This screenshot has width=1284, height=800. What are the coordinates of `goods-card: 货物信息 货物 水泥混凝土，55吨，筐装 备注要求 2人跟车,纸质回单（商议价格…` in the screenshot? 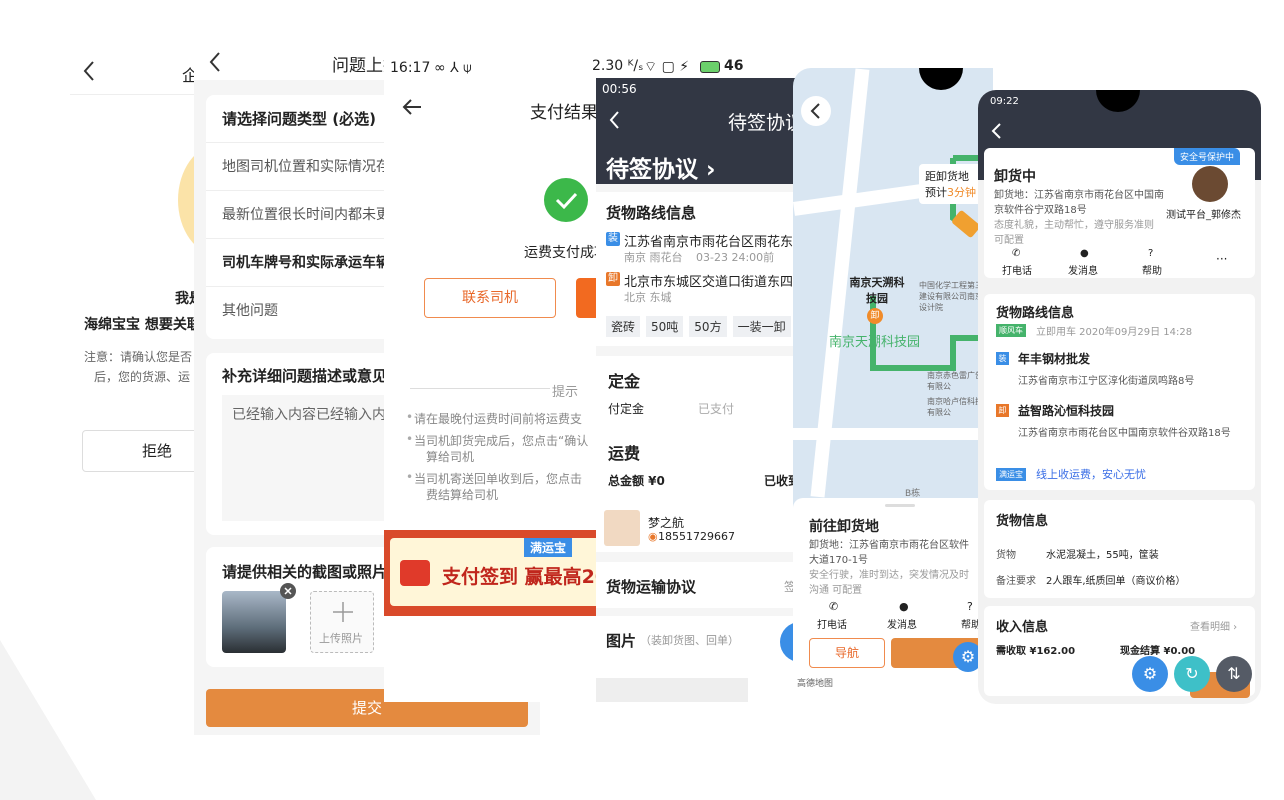 It's located at (1119, 549).